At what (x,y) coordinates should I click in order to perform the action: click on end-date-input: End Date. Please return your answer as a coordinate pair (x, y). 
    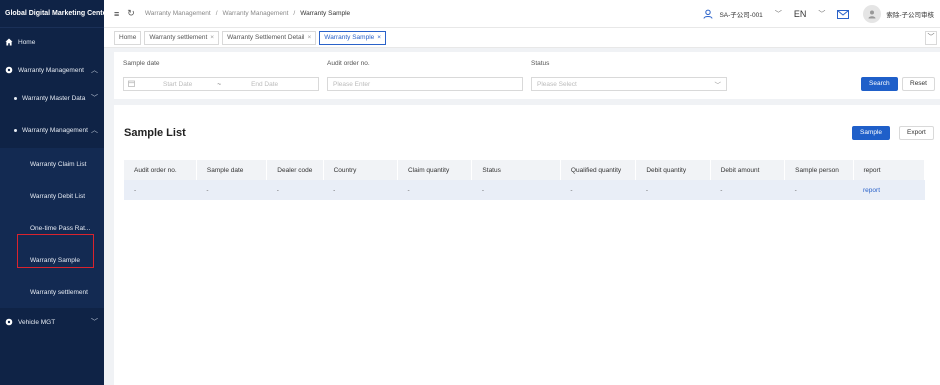
    Looking at the image, I should click on (264, 84).